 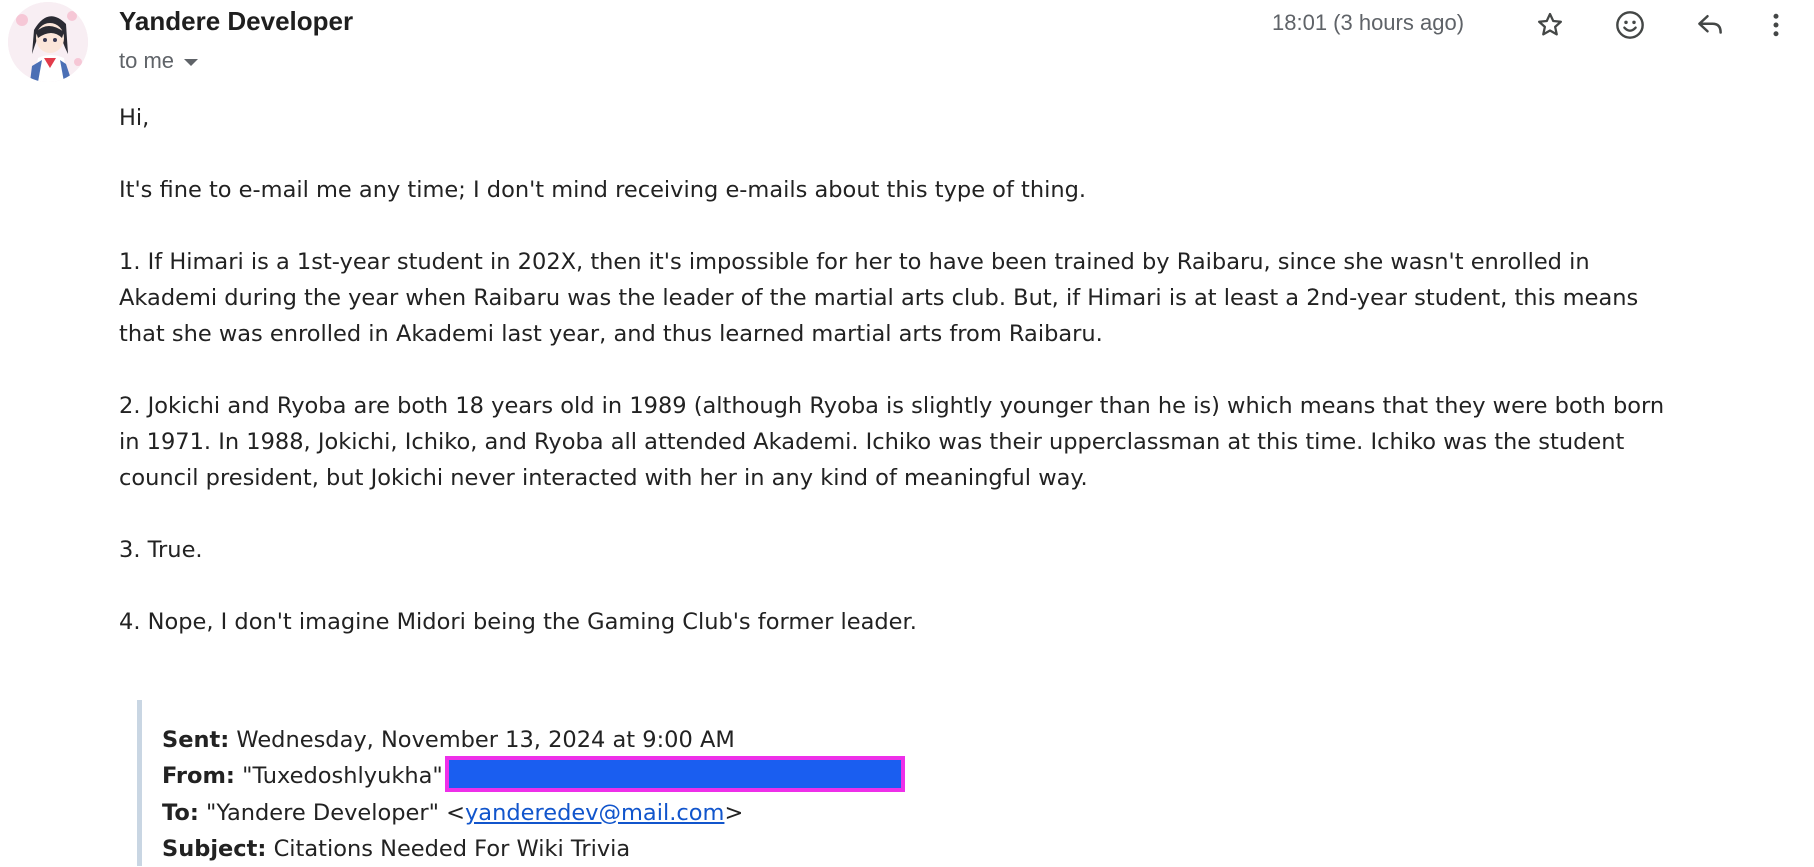 What do you see at coordinates (48, 42) in the screenshot?
I see `sender-avatar` at bounding box center [48, 42].